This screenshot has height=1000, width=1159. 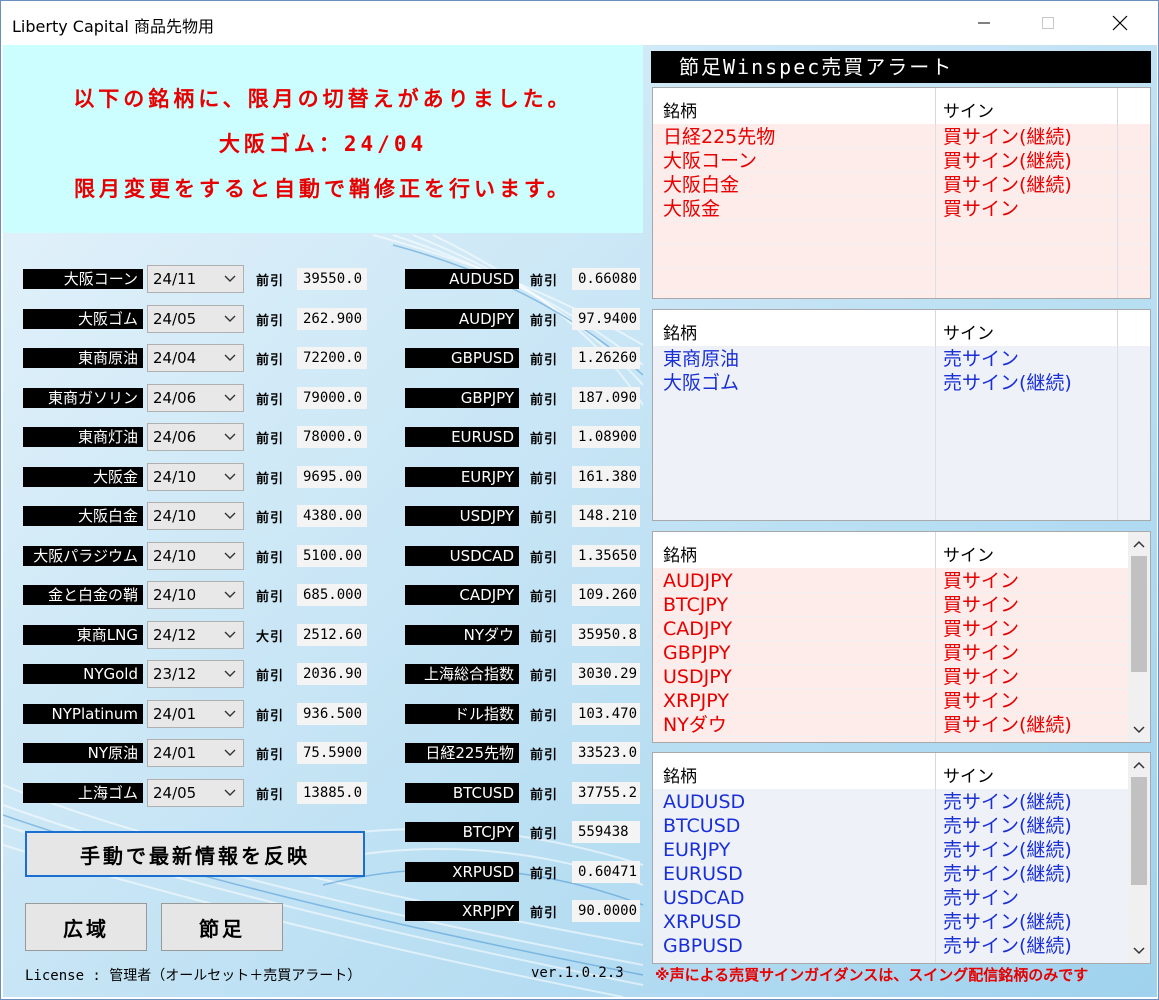 I want to click on alert-symbol: GBPUSD, so click(x=703, y=946).